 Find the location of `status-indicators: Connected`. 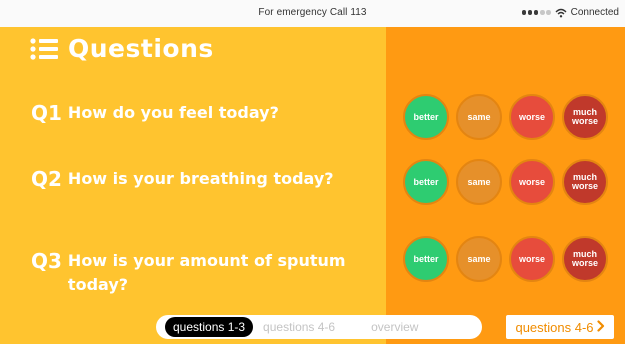

status-indicators: Connected is located at coordinates (570, 12).